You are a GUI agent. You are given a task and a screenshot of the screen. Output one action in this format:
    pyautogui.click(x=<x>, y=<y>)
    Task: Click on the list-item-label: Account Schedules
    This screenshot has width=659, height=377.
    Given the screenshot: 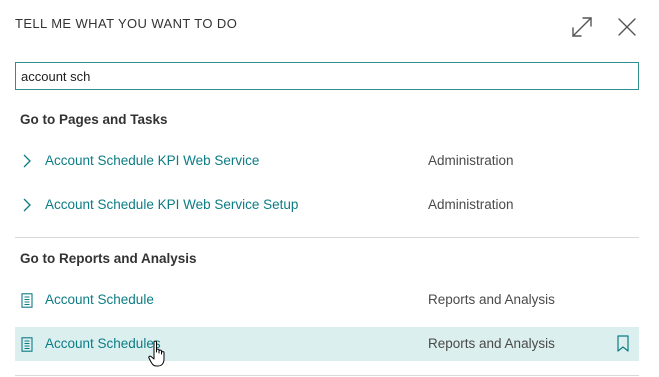 What is the action you would take?
    pyautogui.click(x=103, y=343)
    